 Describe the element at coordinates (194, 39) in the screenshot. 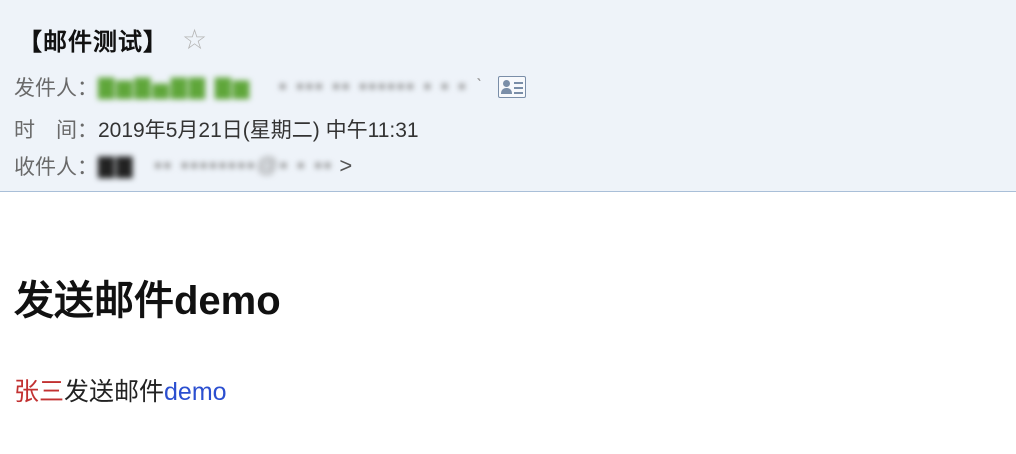

I see `star-icon: ☆` at that location.